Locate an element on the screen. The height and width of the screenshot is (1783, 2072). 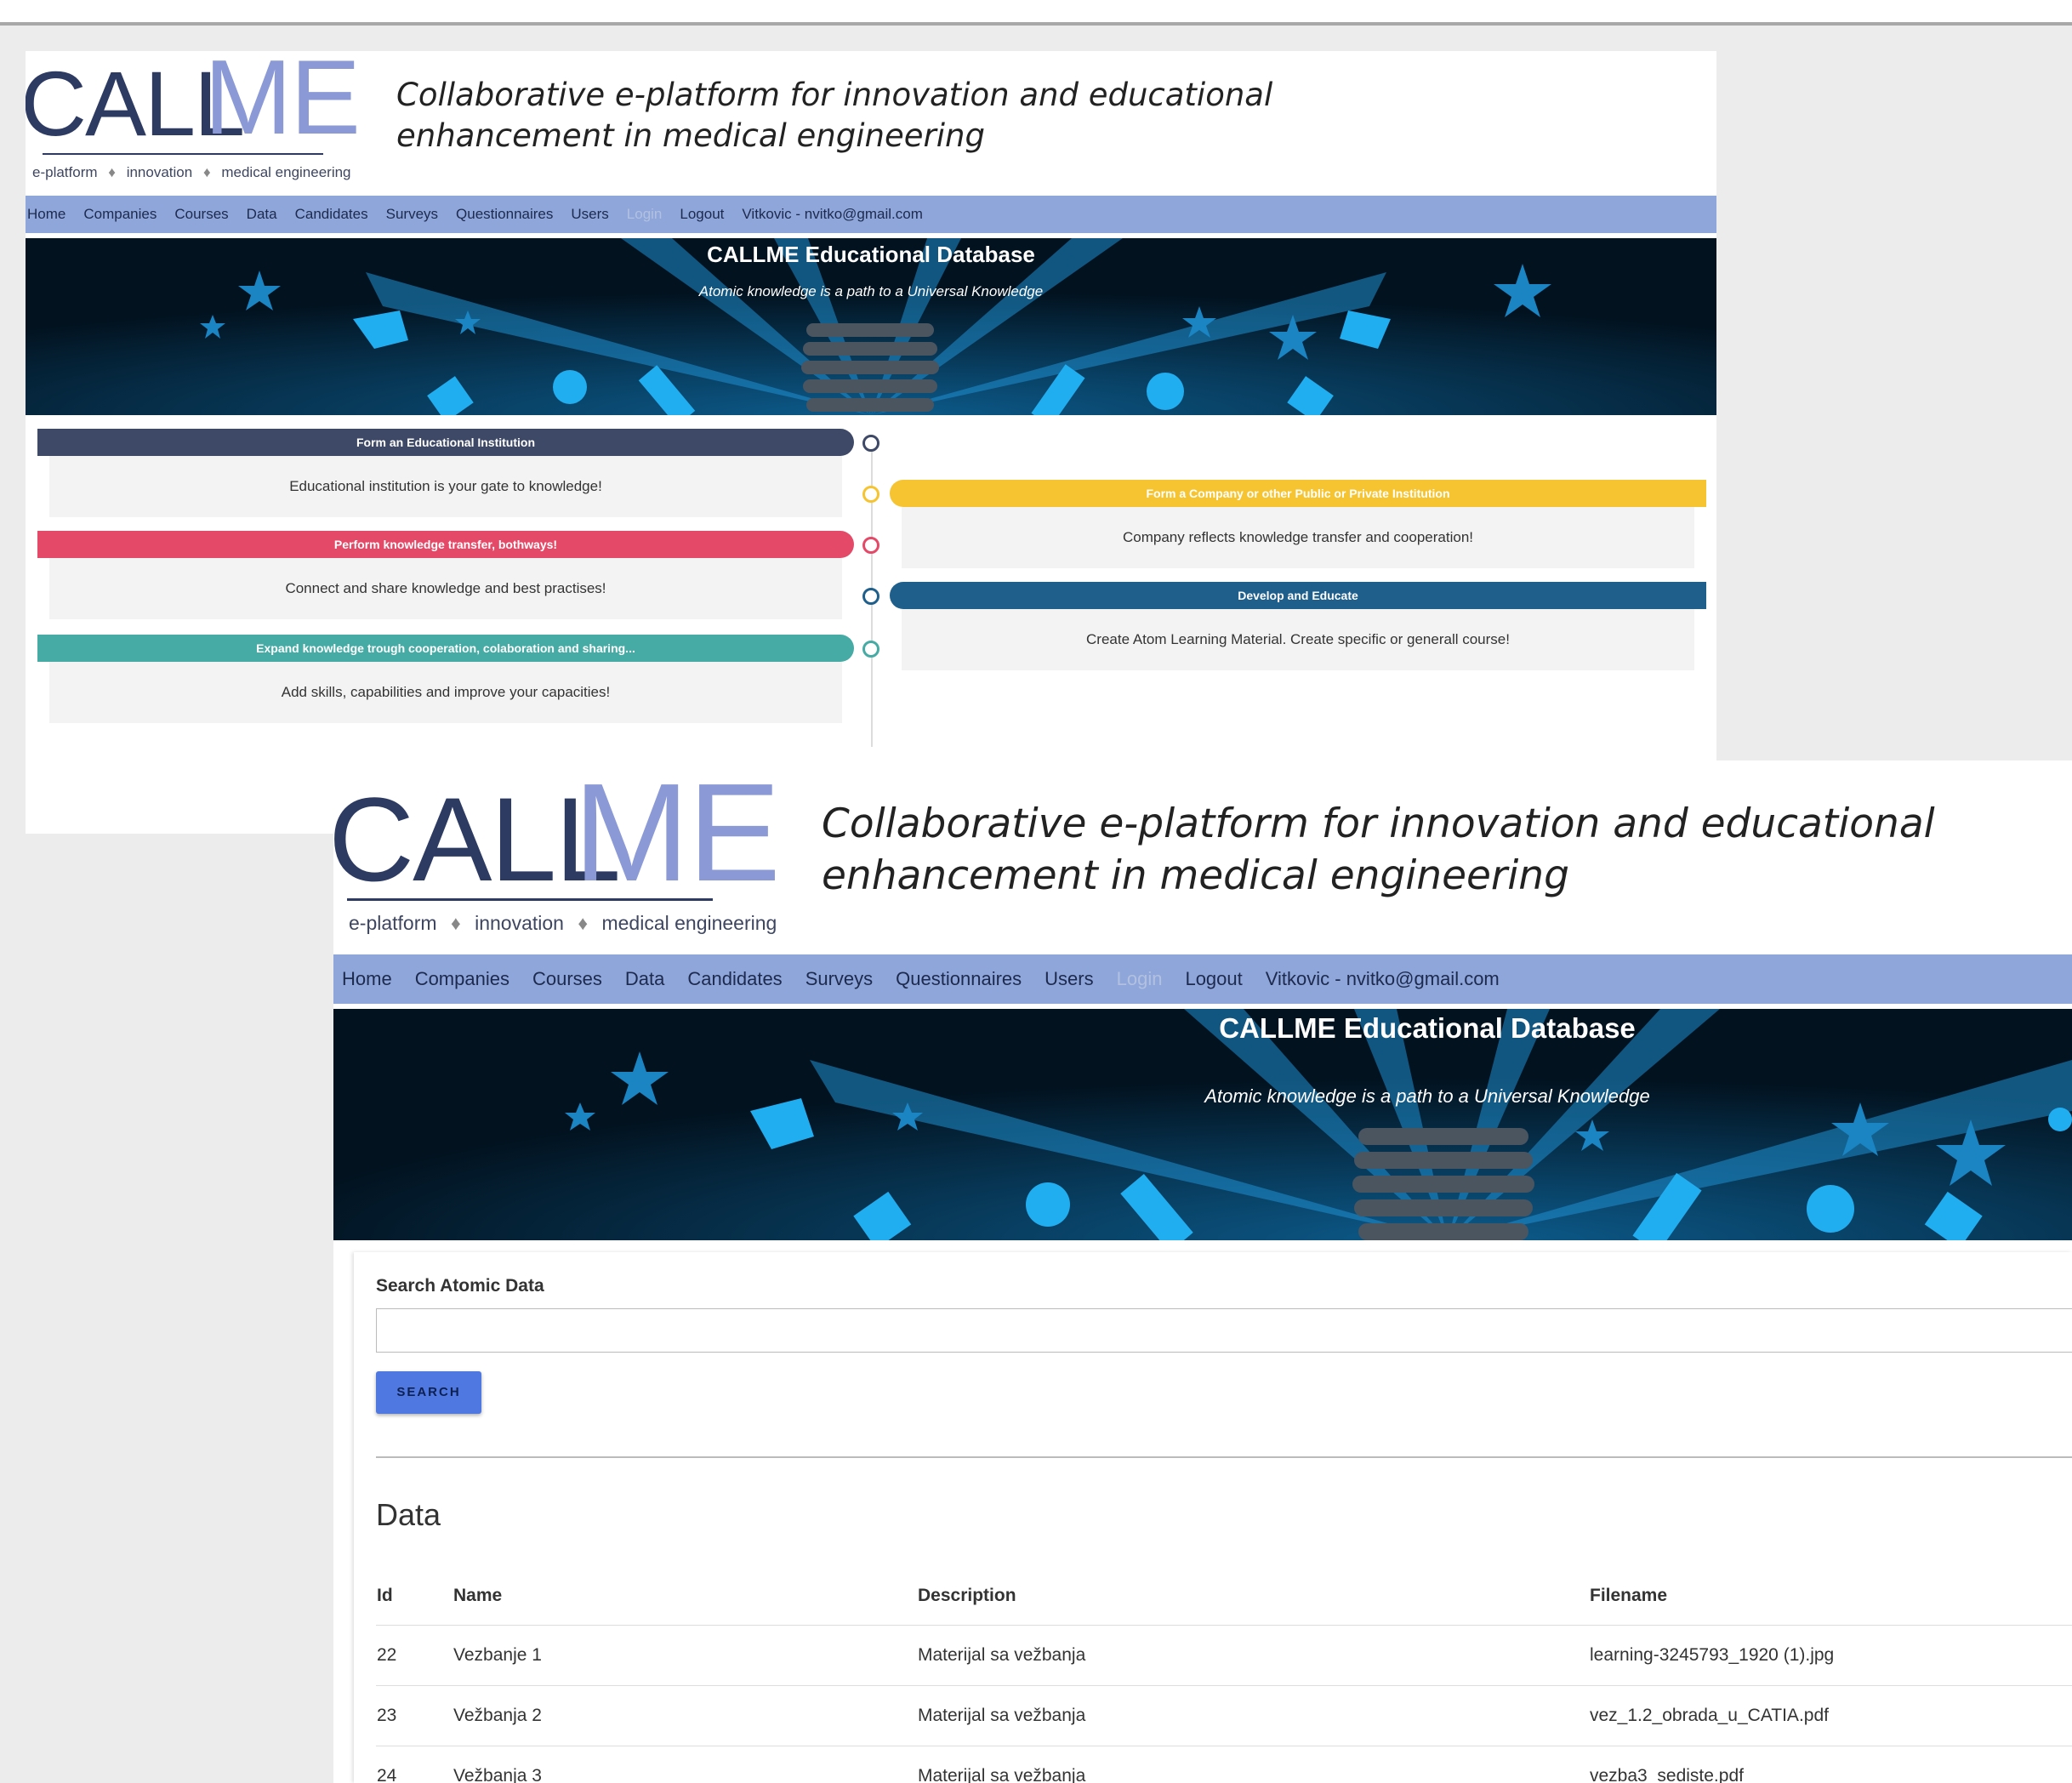
search-button: SEARCH is located at coordinates (428, 1392).